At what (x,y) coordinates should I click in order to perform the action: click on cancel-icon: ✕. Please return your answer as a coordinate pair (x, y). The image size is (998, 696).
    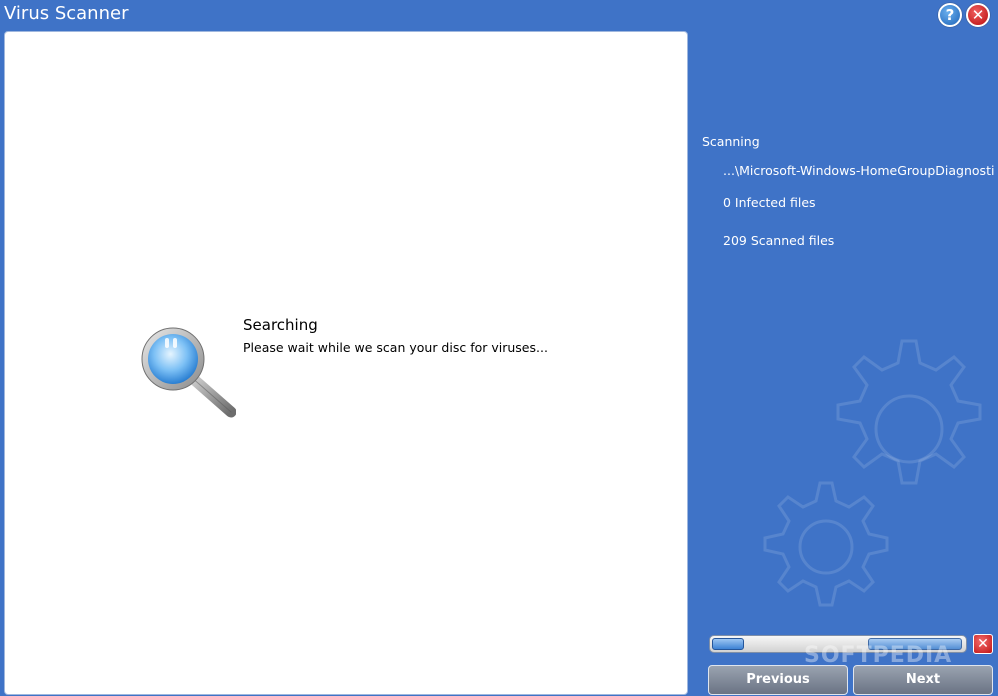
    Looking at the image, I should click on (983, 644).